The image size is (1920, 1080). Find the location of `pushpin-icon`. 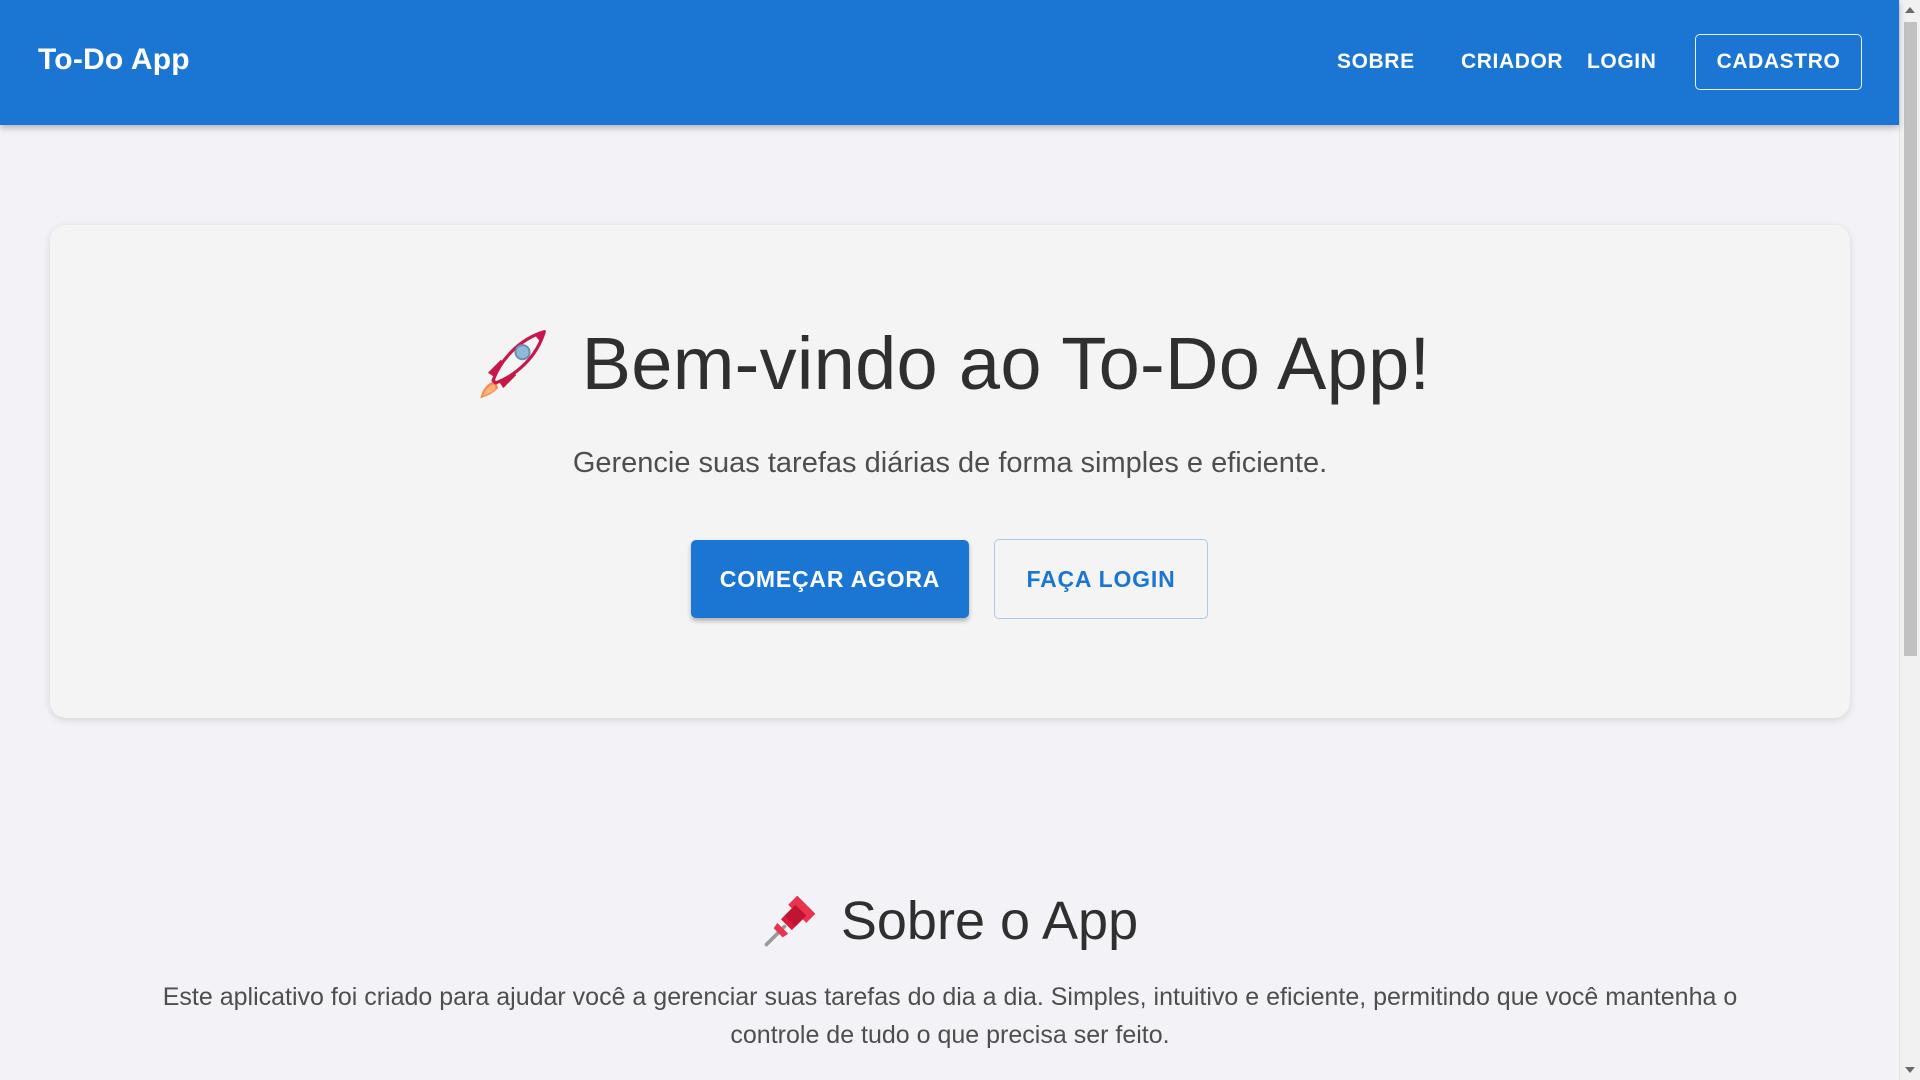

pushpin-icon is located at coordinates (790, 921).